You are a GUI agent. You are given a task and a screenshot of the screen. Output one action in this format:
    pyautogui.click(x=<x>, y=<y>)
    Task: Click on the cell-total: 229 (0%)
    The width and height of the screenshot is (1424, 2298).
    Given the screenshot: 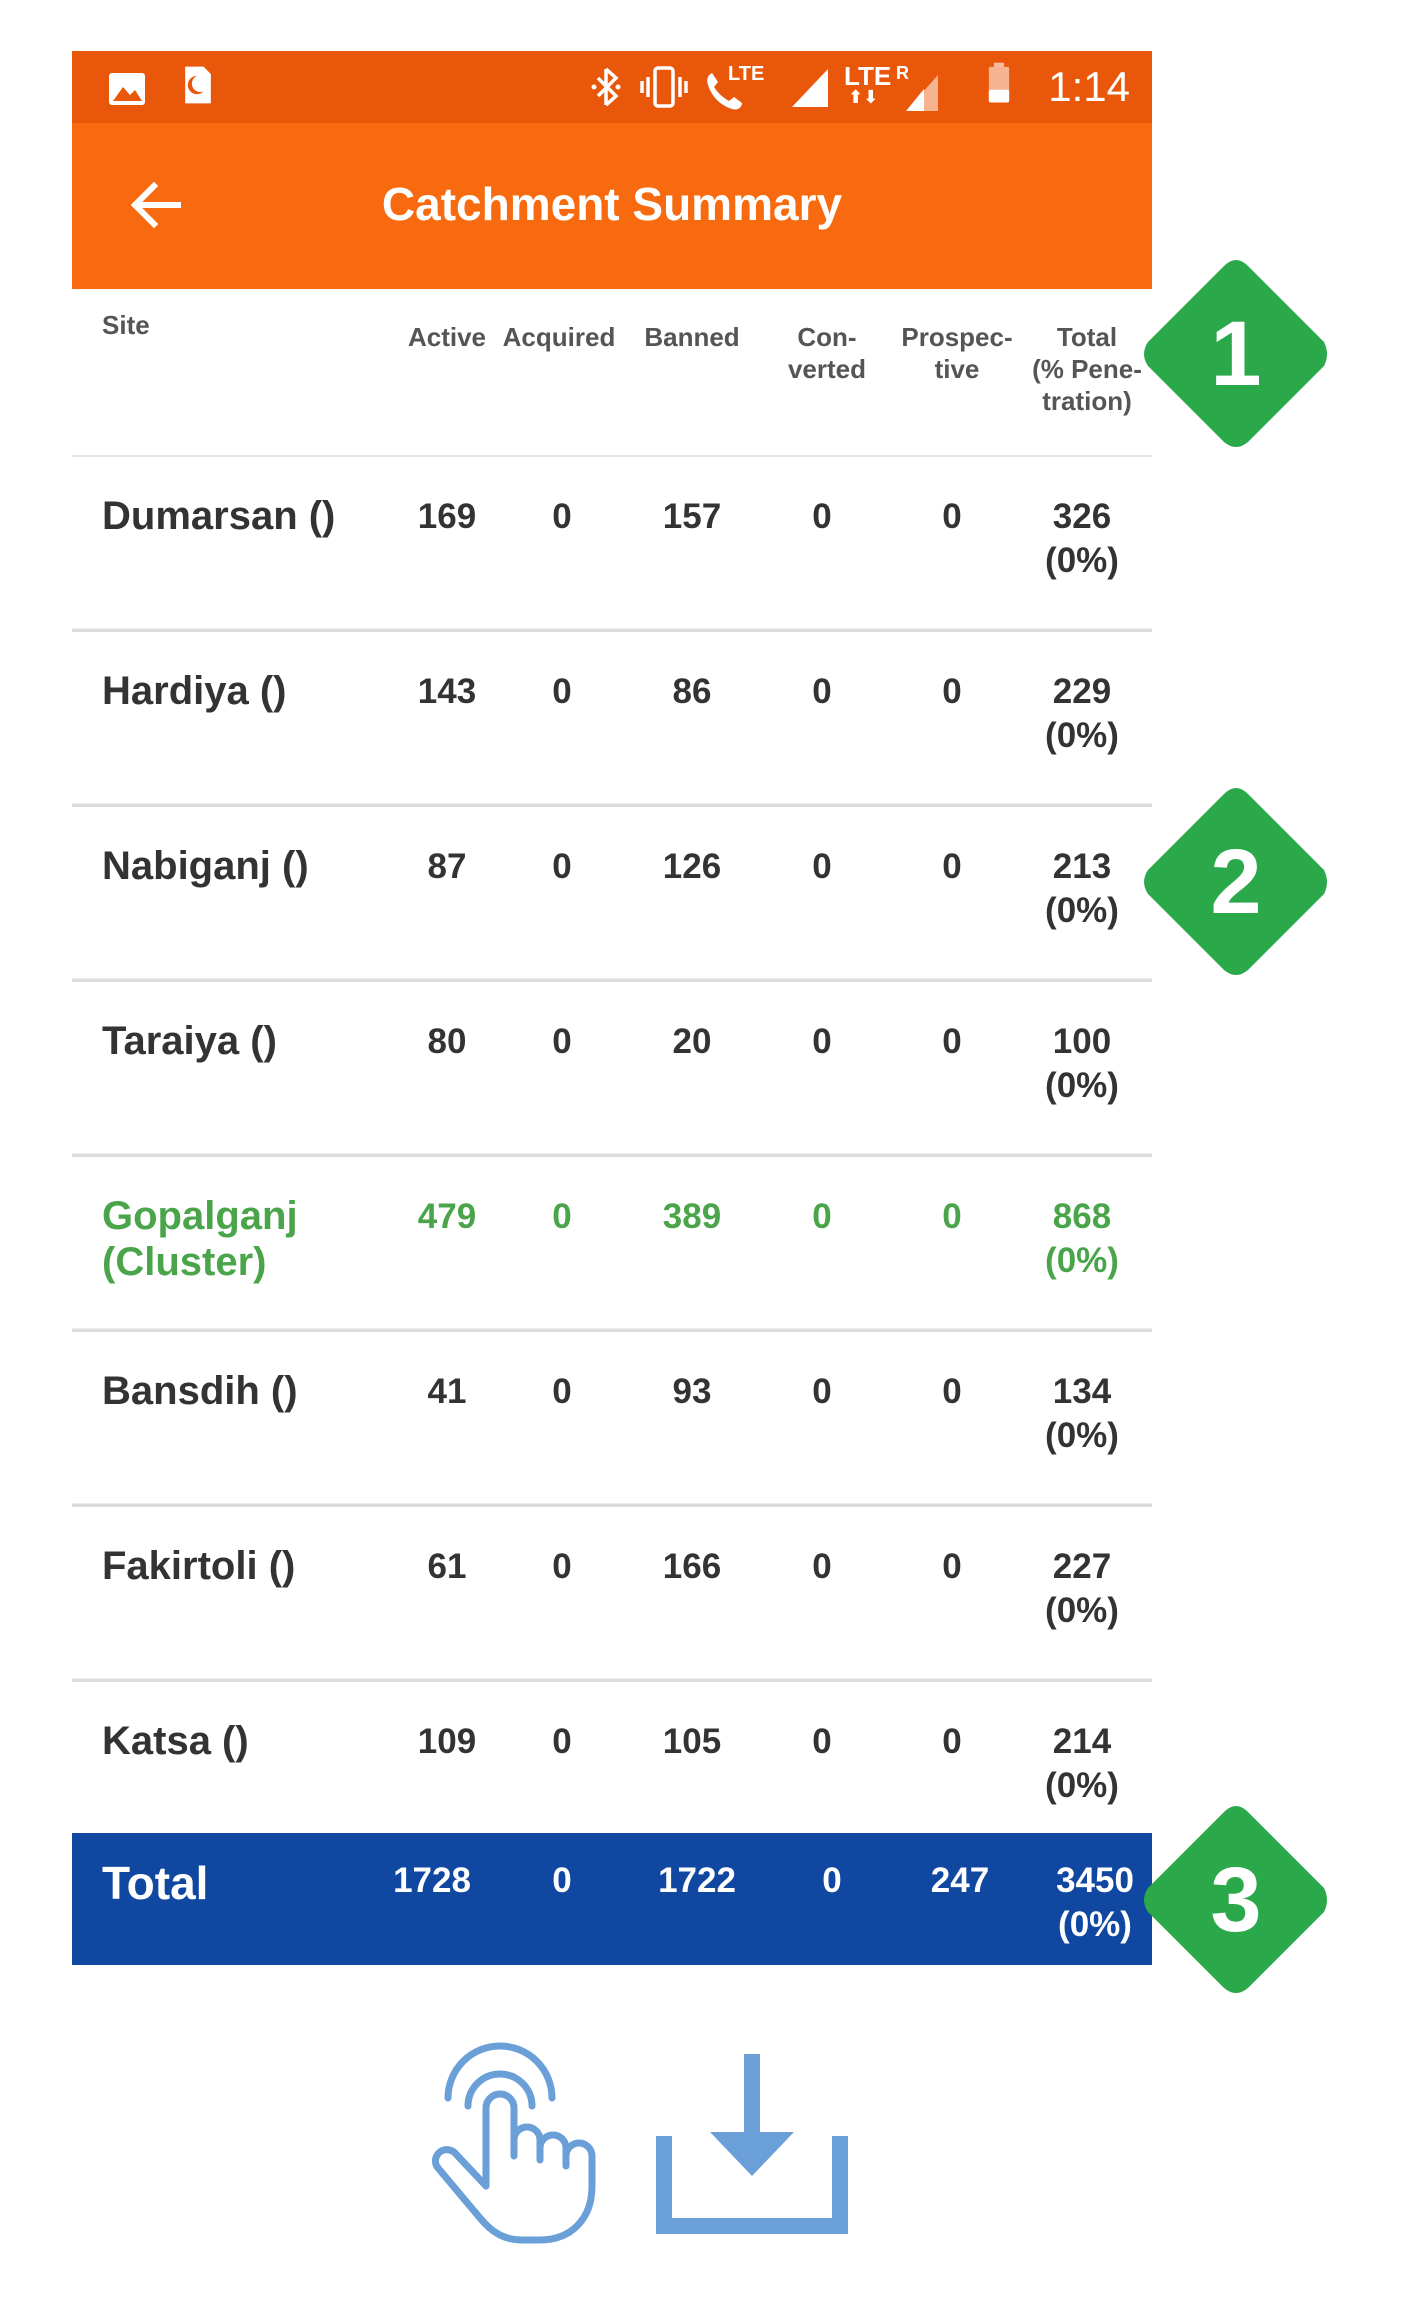 What is the action you would take?
    pyautogui.click(x=1082, y=714)
    